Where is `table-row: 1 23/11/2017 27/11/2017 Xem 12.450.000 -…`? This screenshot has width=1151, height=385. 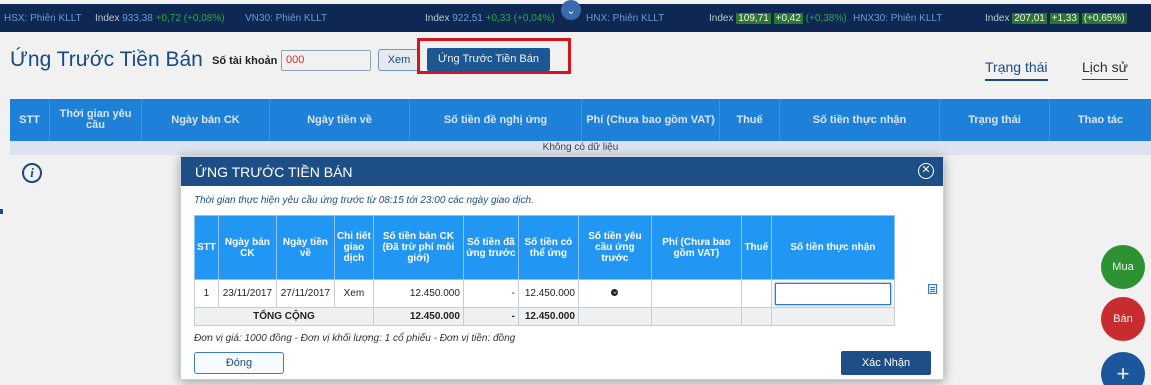
table-row: 1 23/11/2017 27/11/2017 Xem 12.450.000 -… is located at coordinates (544, 293).